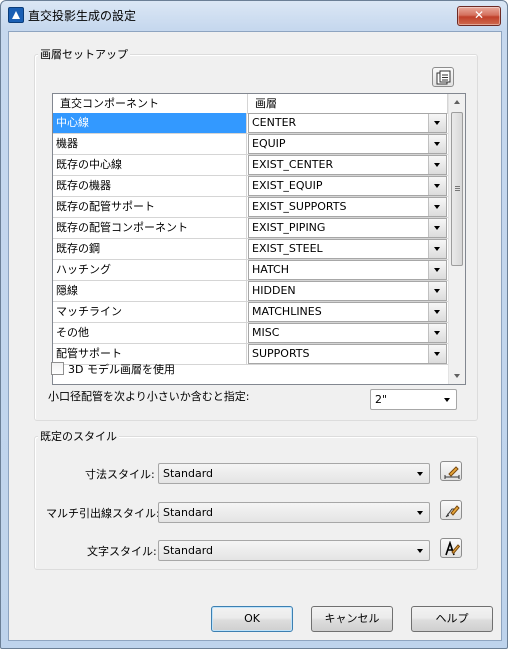 The width and height of the screenshot is (508, 649). What do you see at coordinates (254, 15) in the screenshot?
I see `title-bar: 直交投影生成の設定 ✕` at bounding box center [254, 15].